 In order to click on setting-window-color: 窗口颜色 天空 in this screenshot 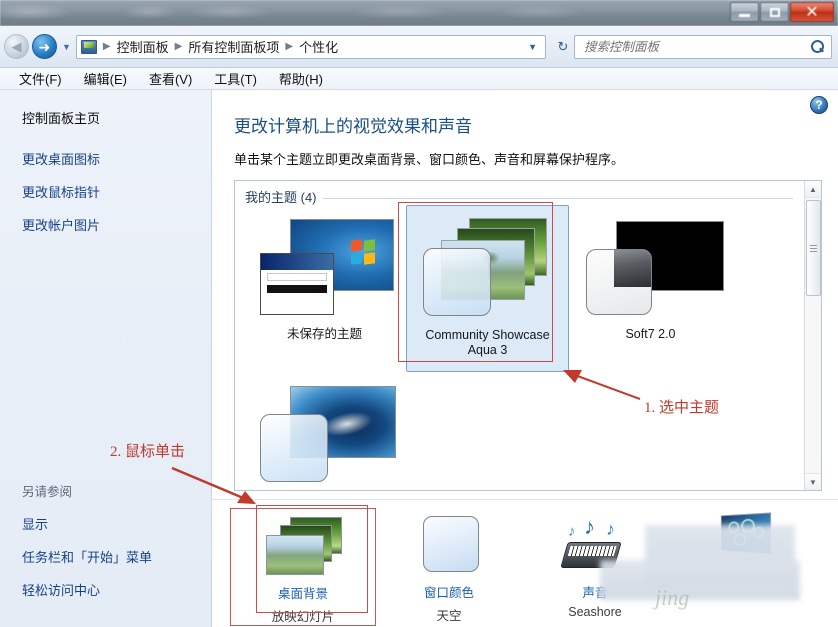, I will do `click(449, 566)`.